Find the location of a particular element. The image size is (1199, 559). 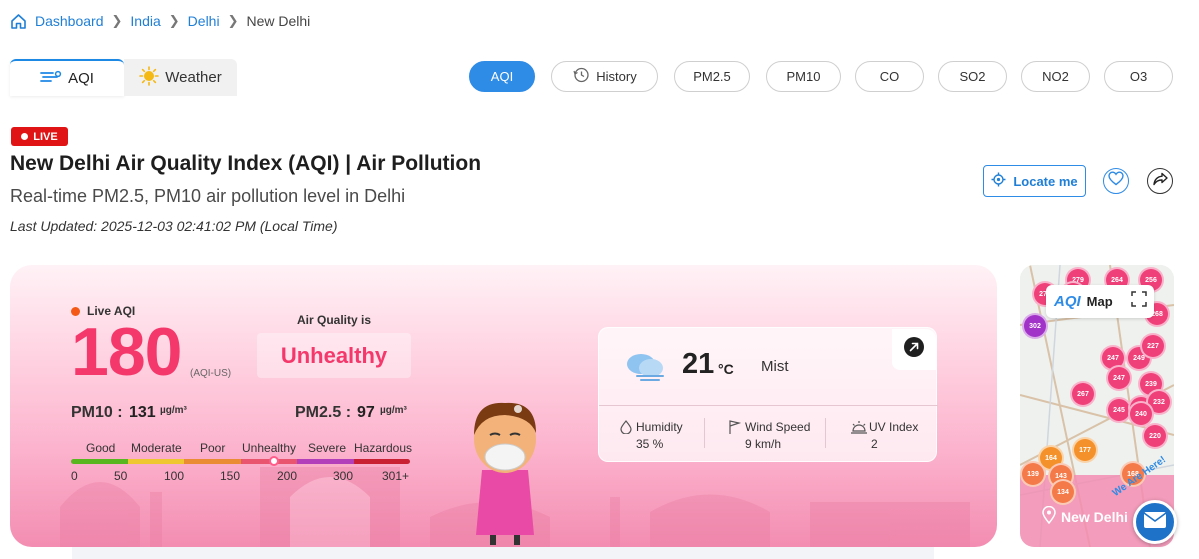

pill-history: History is located at coordinates (604, 76).